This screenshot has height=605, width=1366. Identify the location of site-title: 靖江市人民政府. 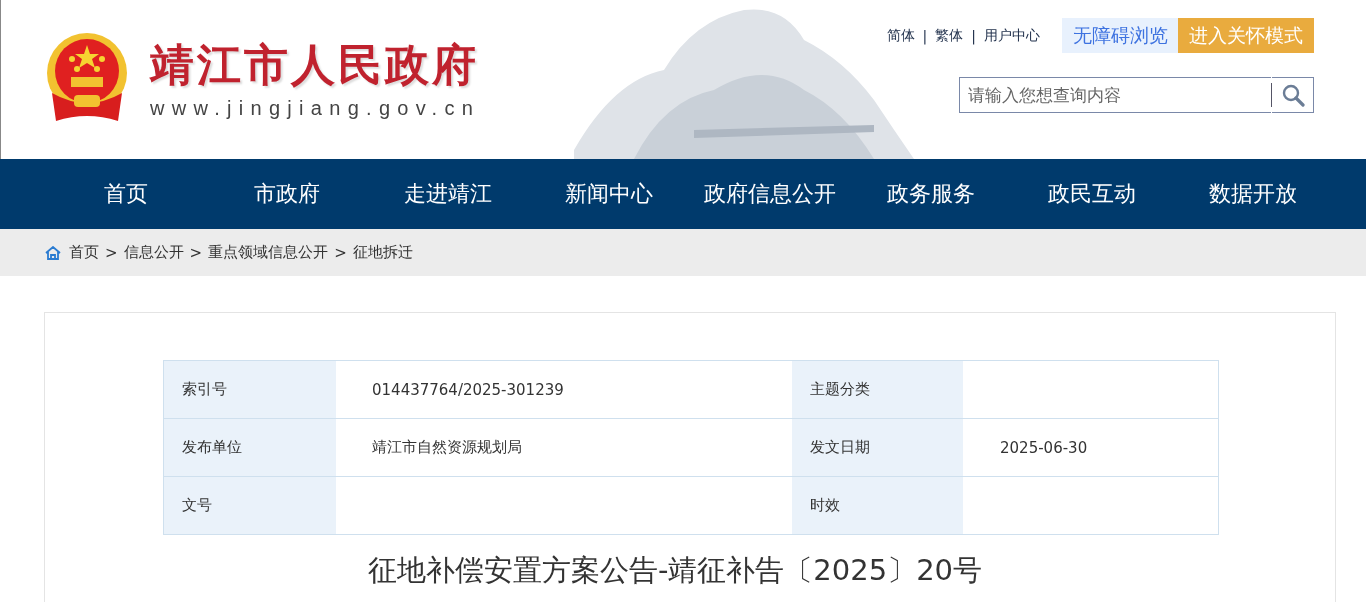
(315, 65).